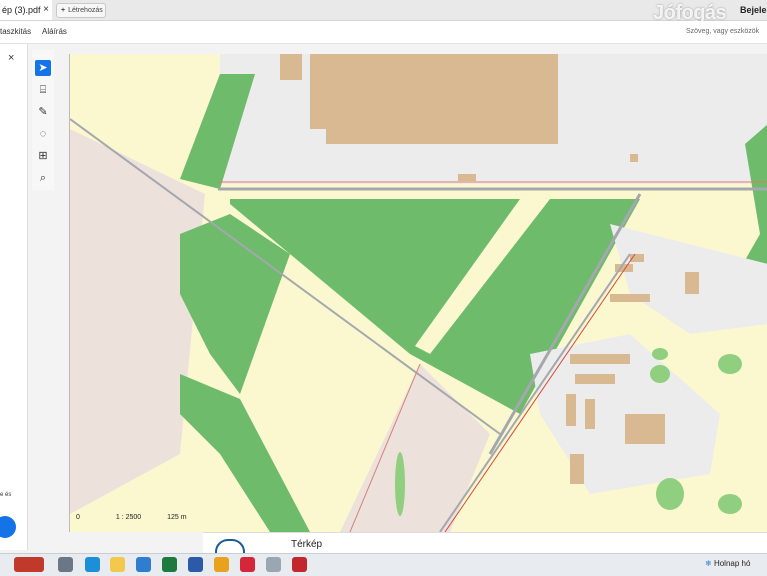  I want to click on weather-widget: ❄ Holnap hó, so click(727, 563).